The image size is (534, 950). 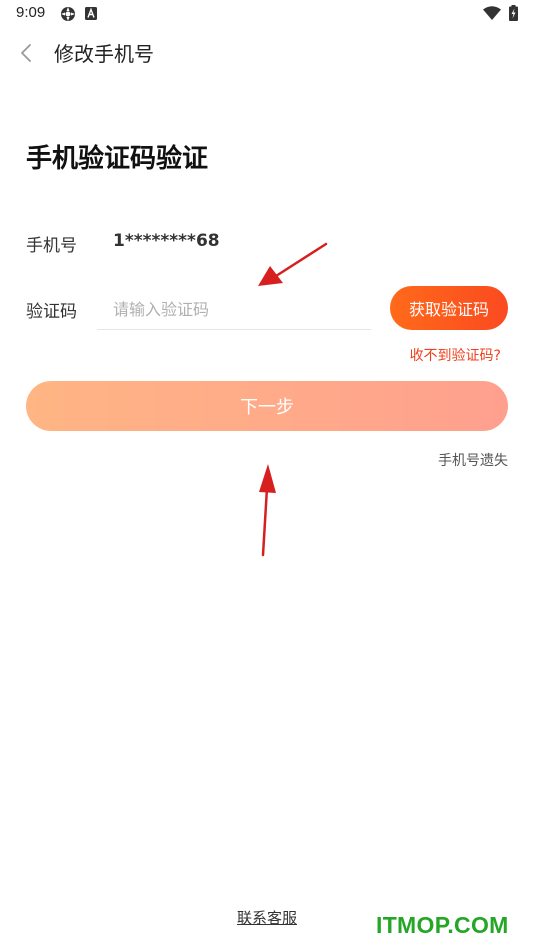 I want to click on status-time: 9:09, so click(x=31, y=12).